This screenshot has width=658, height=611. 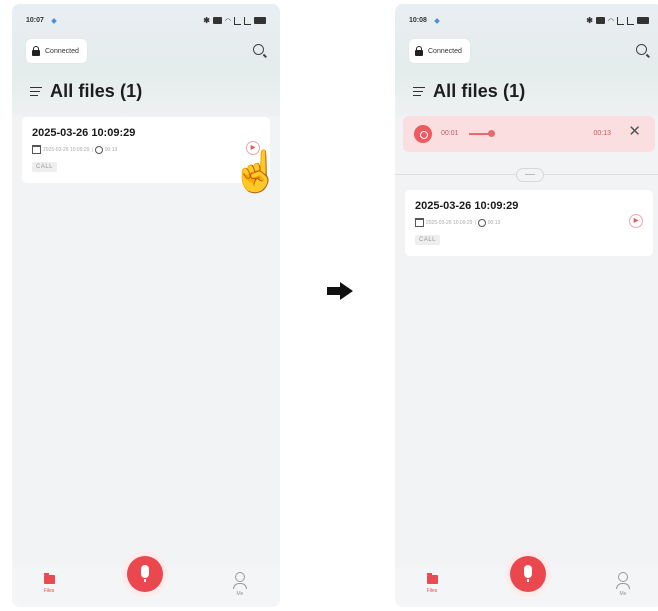 I want to click on audio-player-bar: 00:01 00:13 ✕, so click(x=529, y=134).